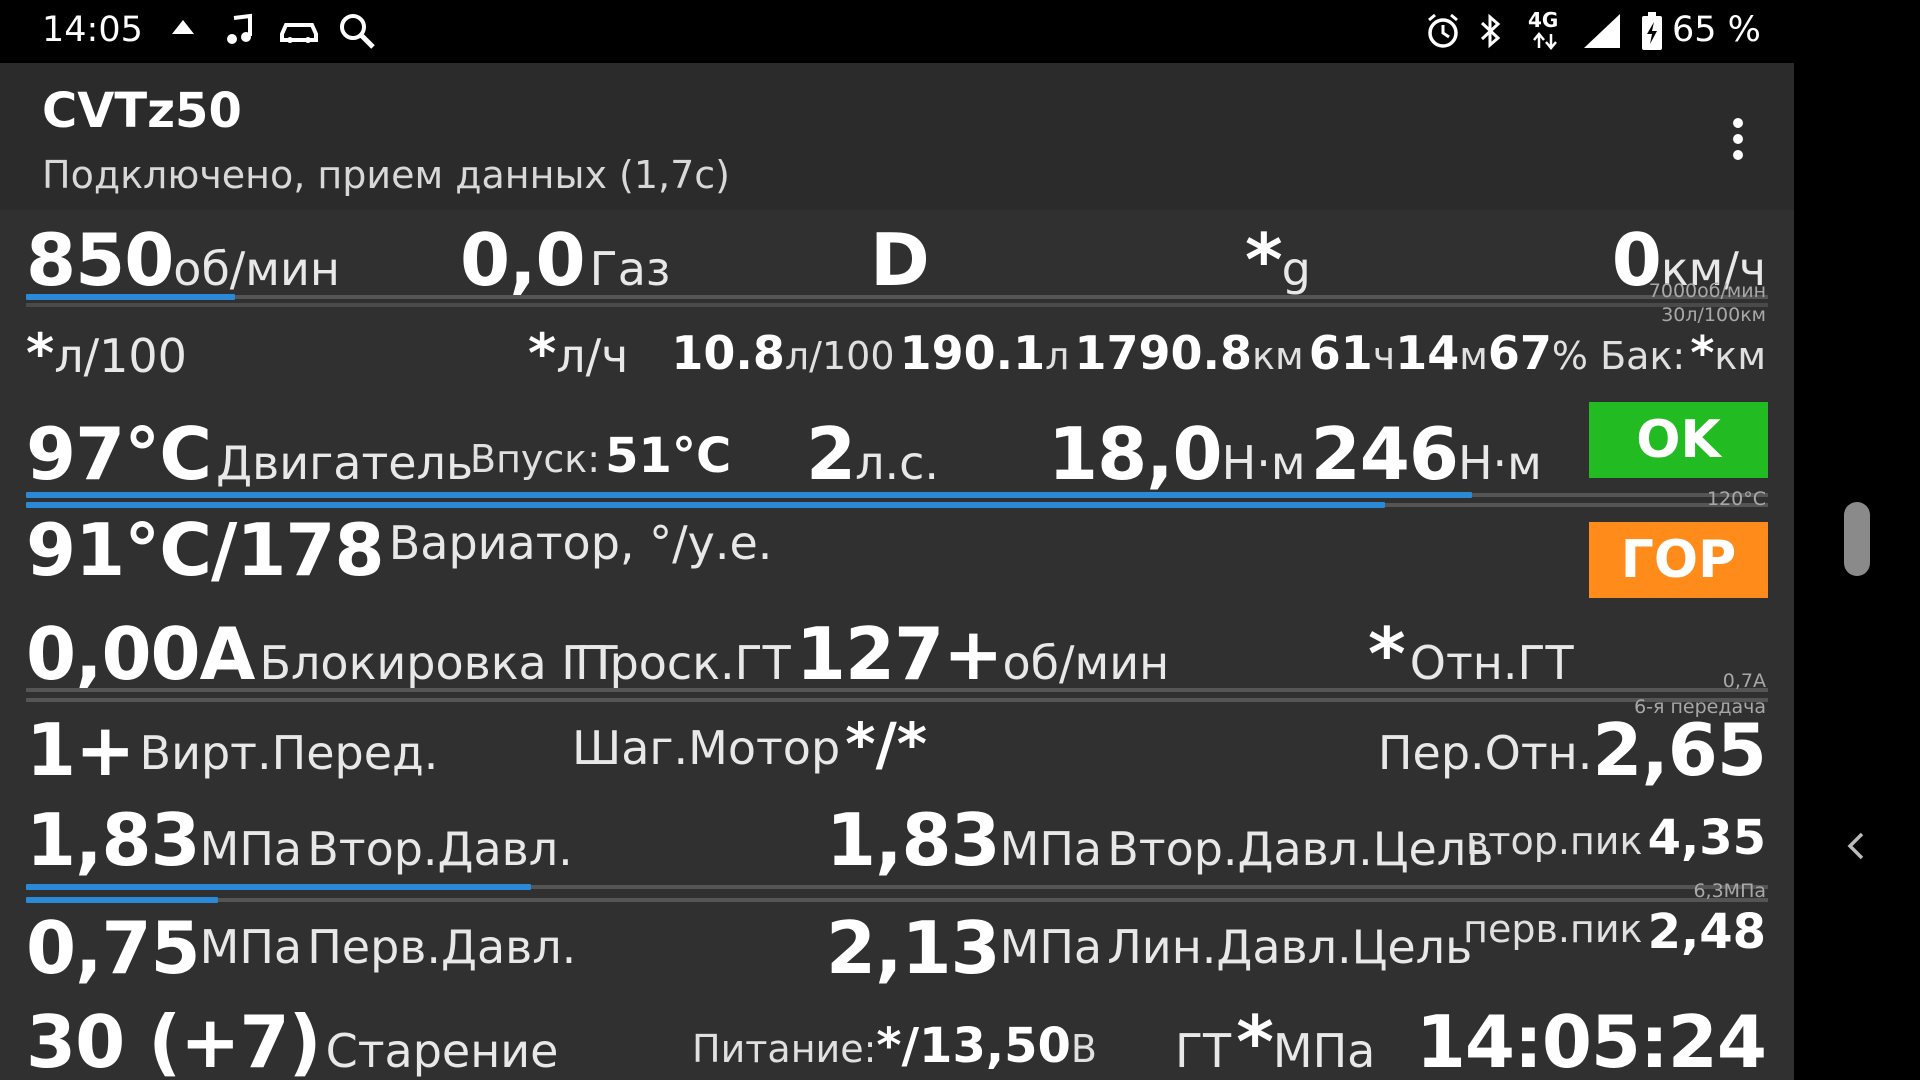  I want to click on secondary-pressure-value: 1,83, so click(113, 840).